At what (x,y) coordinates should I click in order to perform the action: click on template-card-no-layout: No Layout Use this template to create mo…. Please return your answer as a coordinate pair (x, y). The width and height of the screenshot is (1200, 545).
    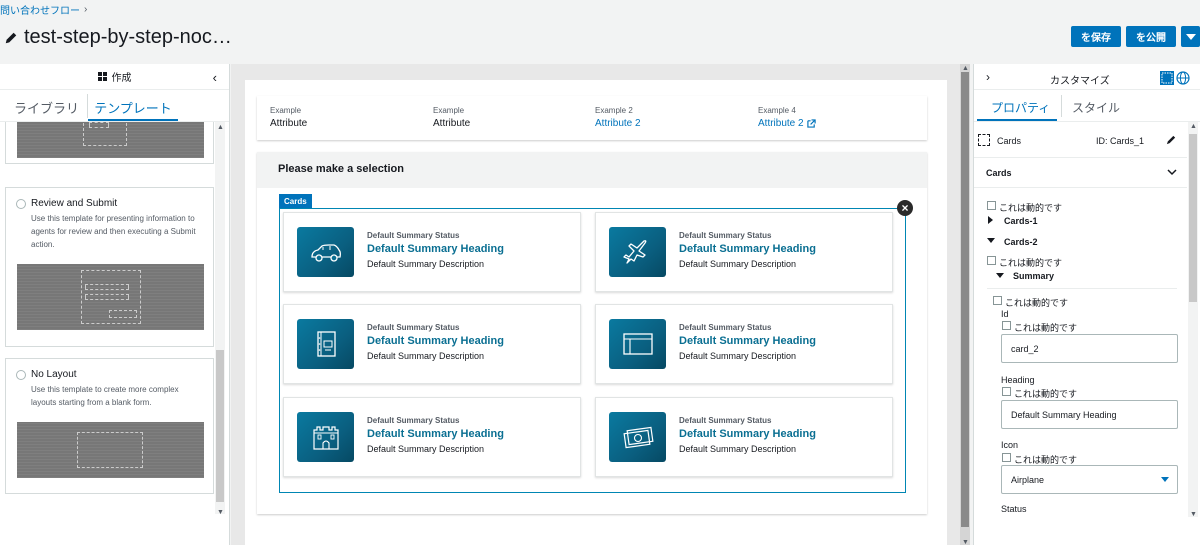
    Looking at the image, I should click on (109, 426).